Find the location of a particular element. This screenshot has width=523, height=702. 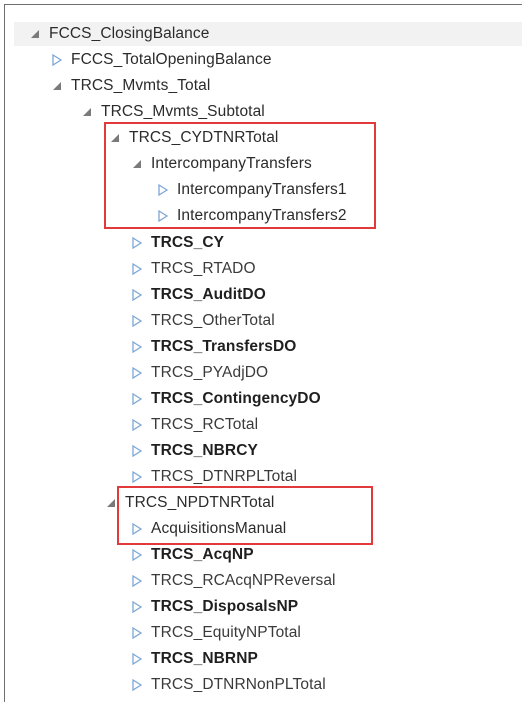

tree-node-fccs-closingbalance: FCCS_ClosingBalance is located at coordinates (118, 34).